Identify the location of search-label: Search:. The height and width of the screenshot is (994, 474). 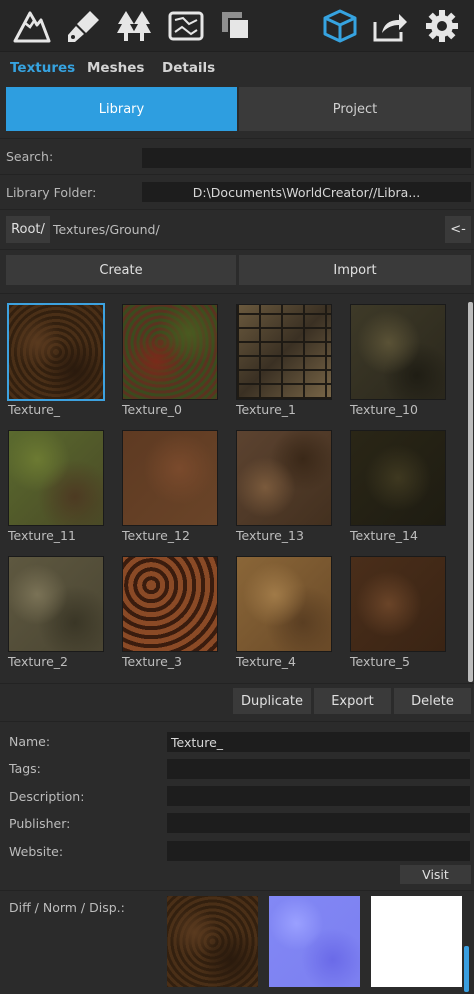
(30, 156).